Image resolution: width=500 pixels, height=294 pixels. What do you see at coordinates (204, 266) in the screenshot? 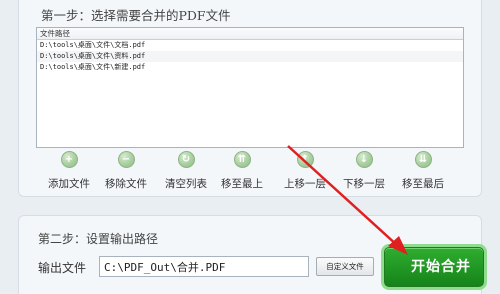
I see `output-path-input` at bounding box center [204, 266].